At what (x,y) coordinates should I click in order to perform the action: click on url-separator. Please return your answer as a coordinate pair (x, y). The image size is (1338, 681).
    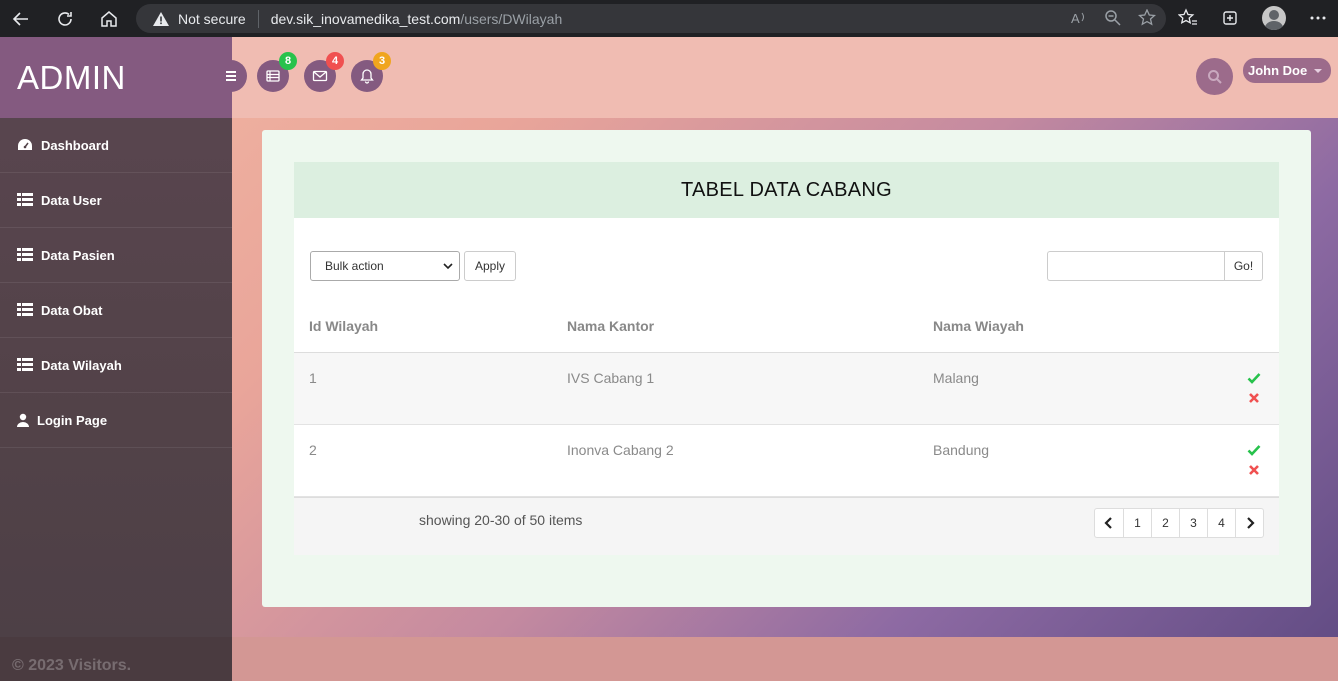
    Looking at the image, I should click on (258, 18).